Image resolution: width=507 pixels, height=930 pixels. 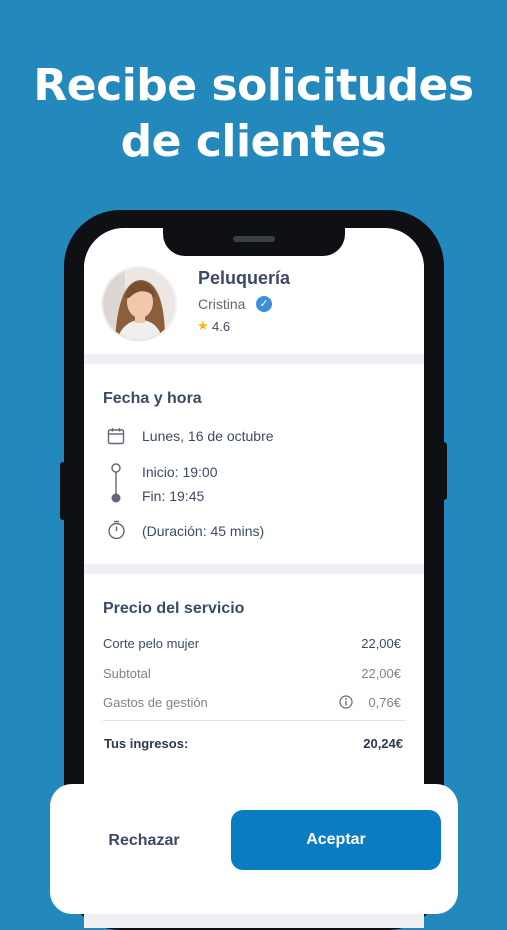 I want to click on reject-button: Rechazar, so click(x=144, y=841).